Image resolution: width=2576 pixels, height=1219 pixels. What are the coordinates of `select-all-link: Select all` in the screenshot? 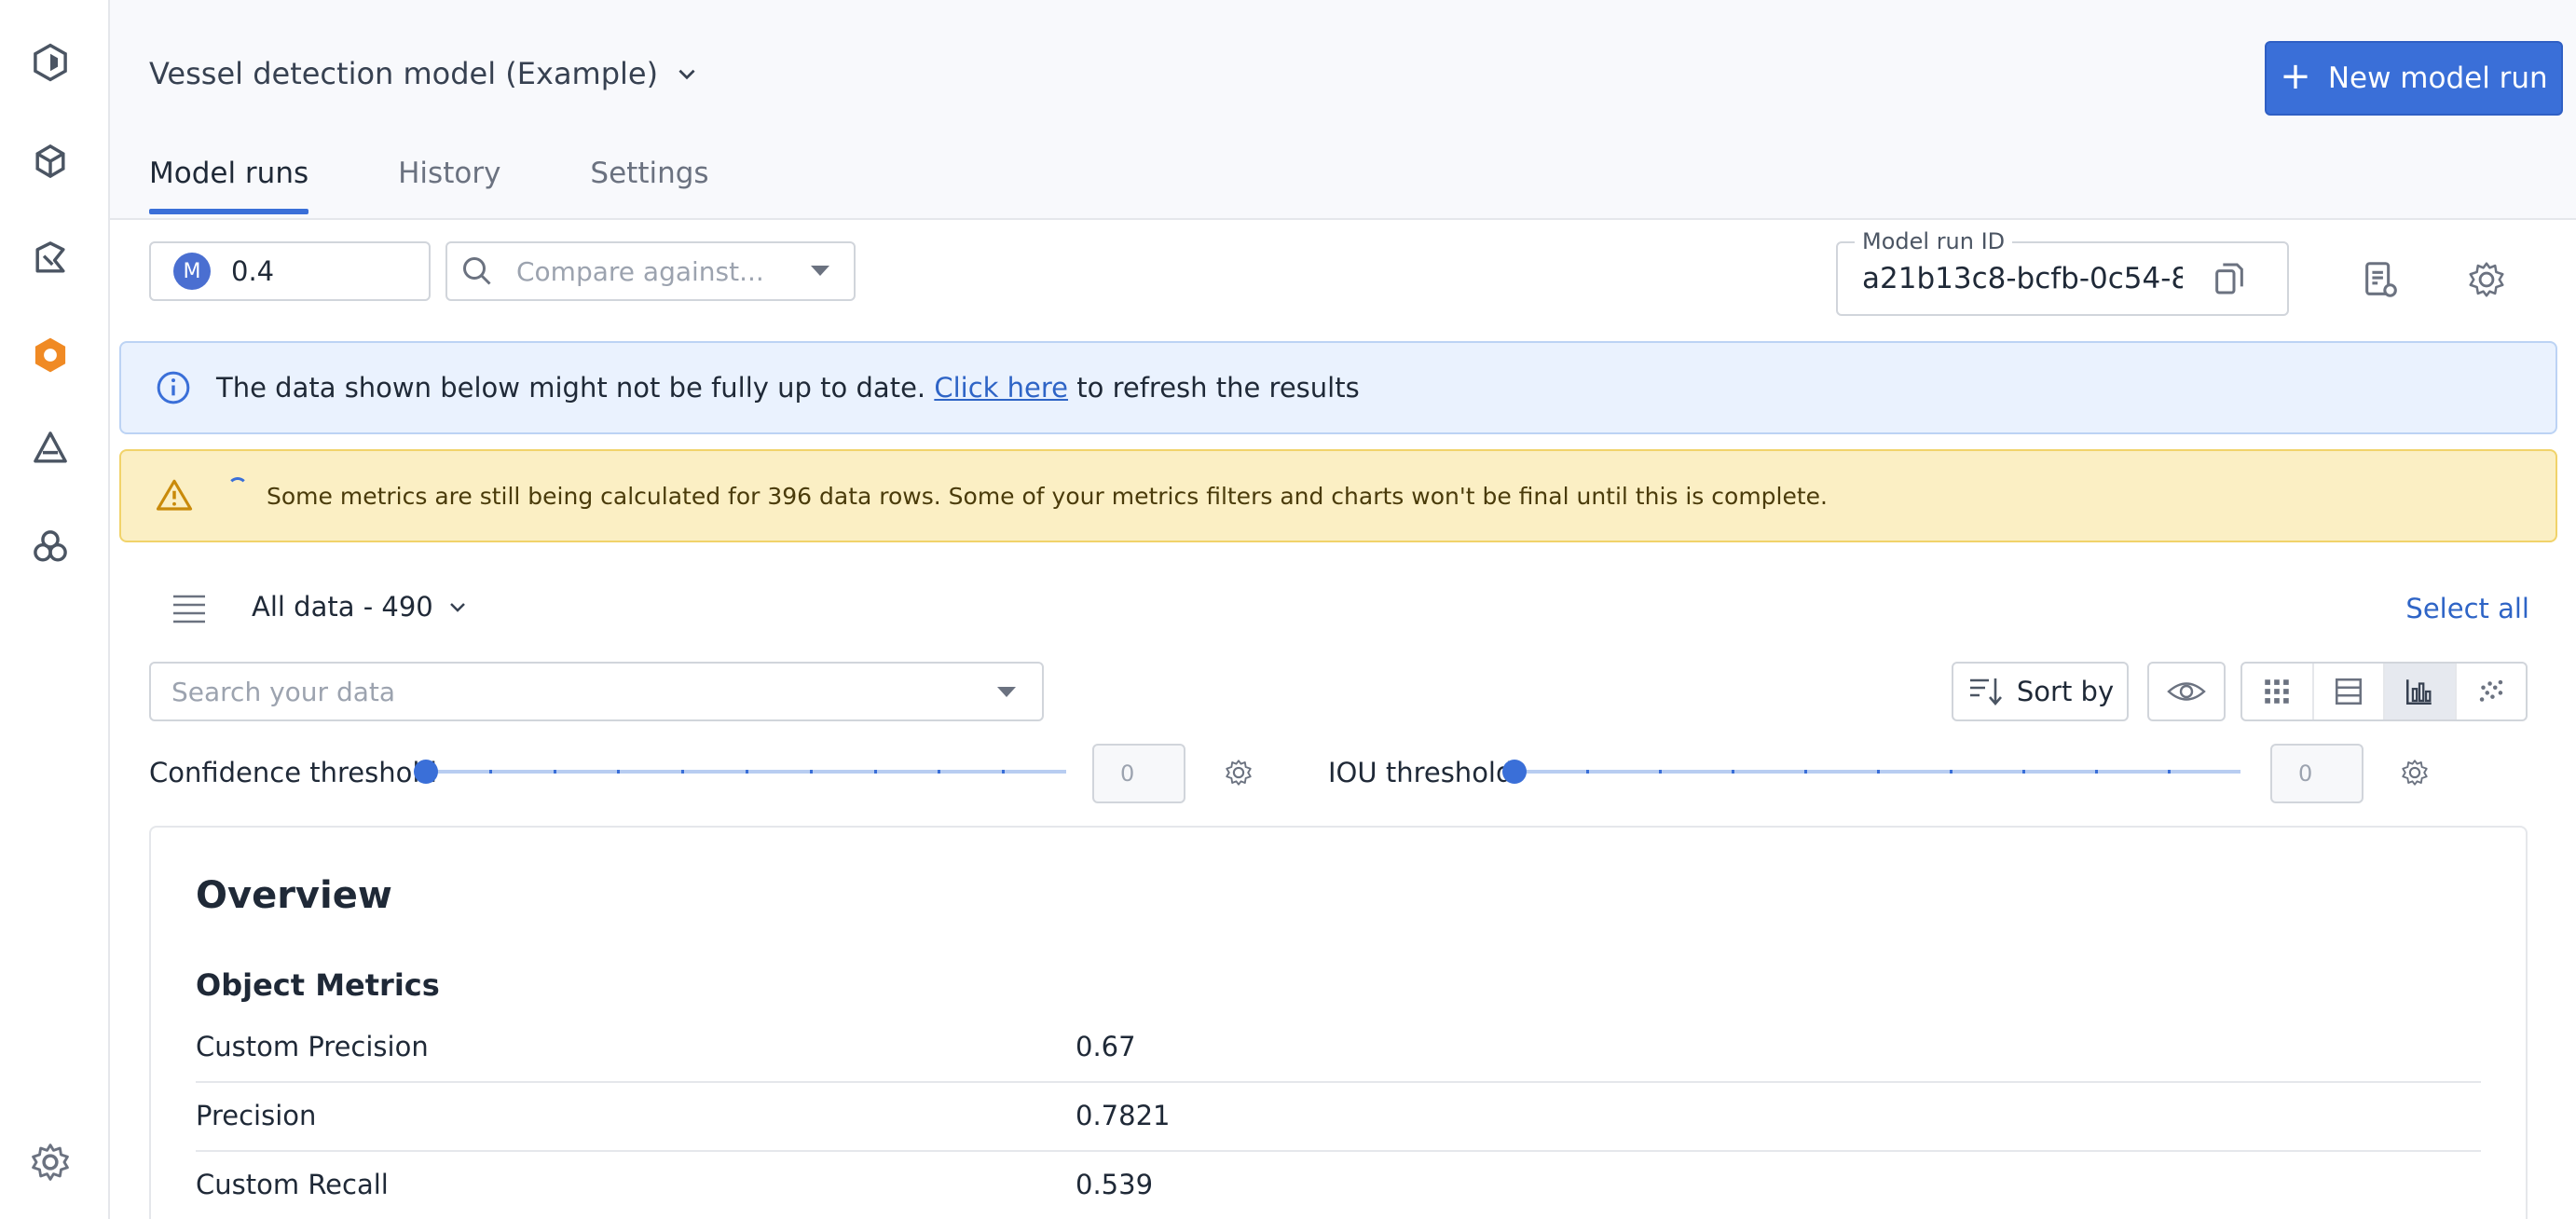 It's located at (2467, 608).